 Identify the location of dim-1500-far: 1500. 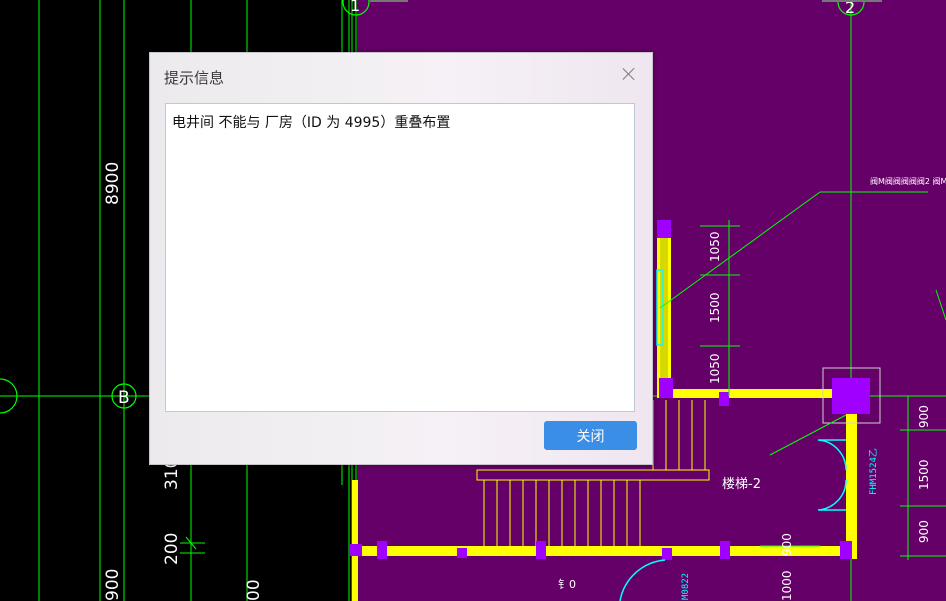
(924, 474).